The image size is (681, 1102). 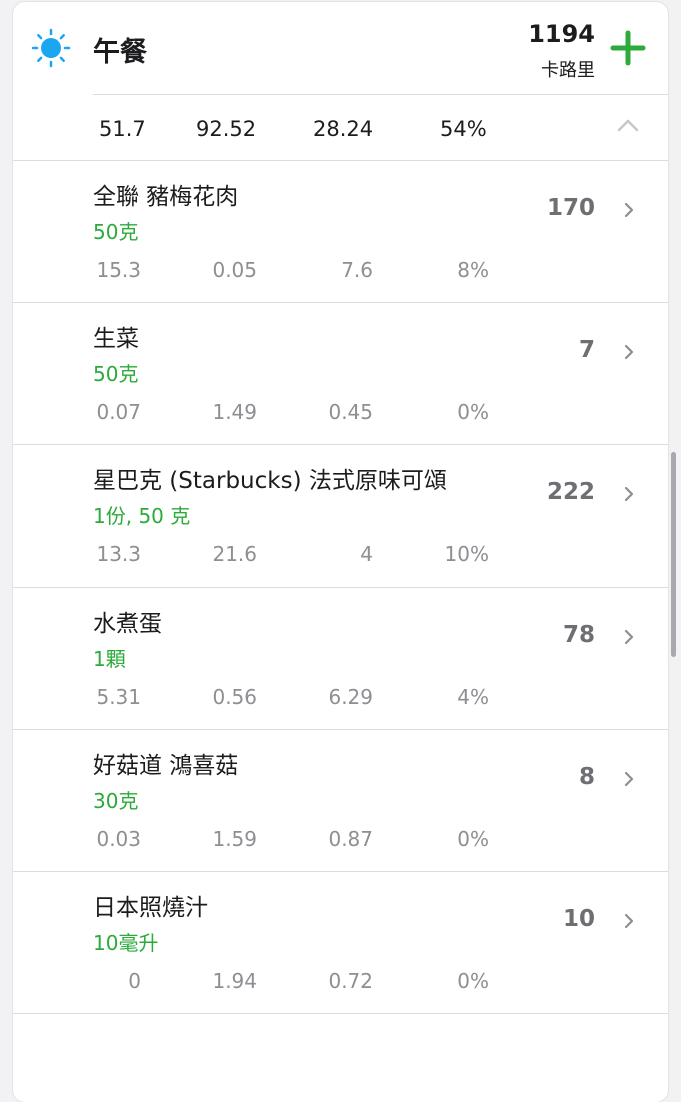 I want to click on summary-fat: 28.24, so click(x=343, y=129).